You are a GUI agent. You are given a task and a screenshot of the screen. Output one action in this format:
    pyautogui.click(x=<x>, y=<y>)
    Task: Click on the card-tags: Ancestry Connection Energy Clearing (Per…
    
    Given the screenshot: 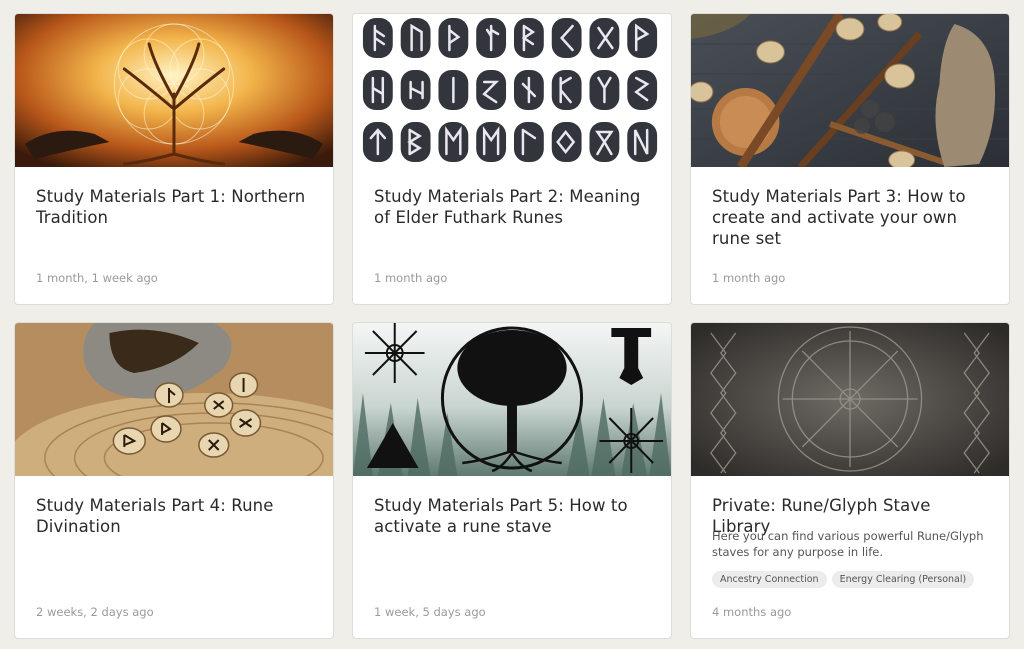 What is the action you would take?
    pyautogui.click(x=843, y=579)
    